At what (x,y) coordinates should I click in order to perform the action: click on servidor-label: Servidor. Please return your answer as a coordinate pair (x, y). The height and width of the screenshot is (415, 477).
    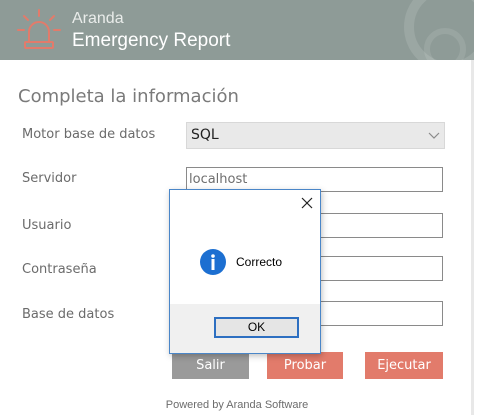
    Looking at the image, I should click on (49, 178).